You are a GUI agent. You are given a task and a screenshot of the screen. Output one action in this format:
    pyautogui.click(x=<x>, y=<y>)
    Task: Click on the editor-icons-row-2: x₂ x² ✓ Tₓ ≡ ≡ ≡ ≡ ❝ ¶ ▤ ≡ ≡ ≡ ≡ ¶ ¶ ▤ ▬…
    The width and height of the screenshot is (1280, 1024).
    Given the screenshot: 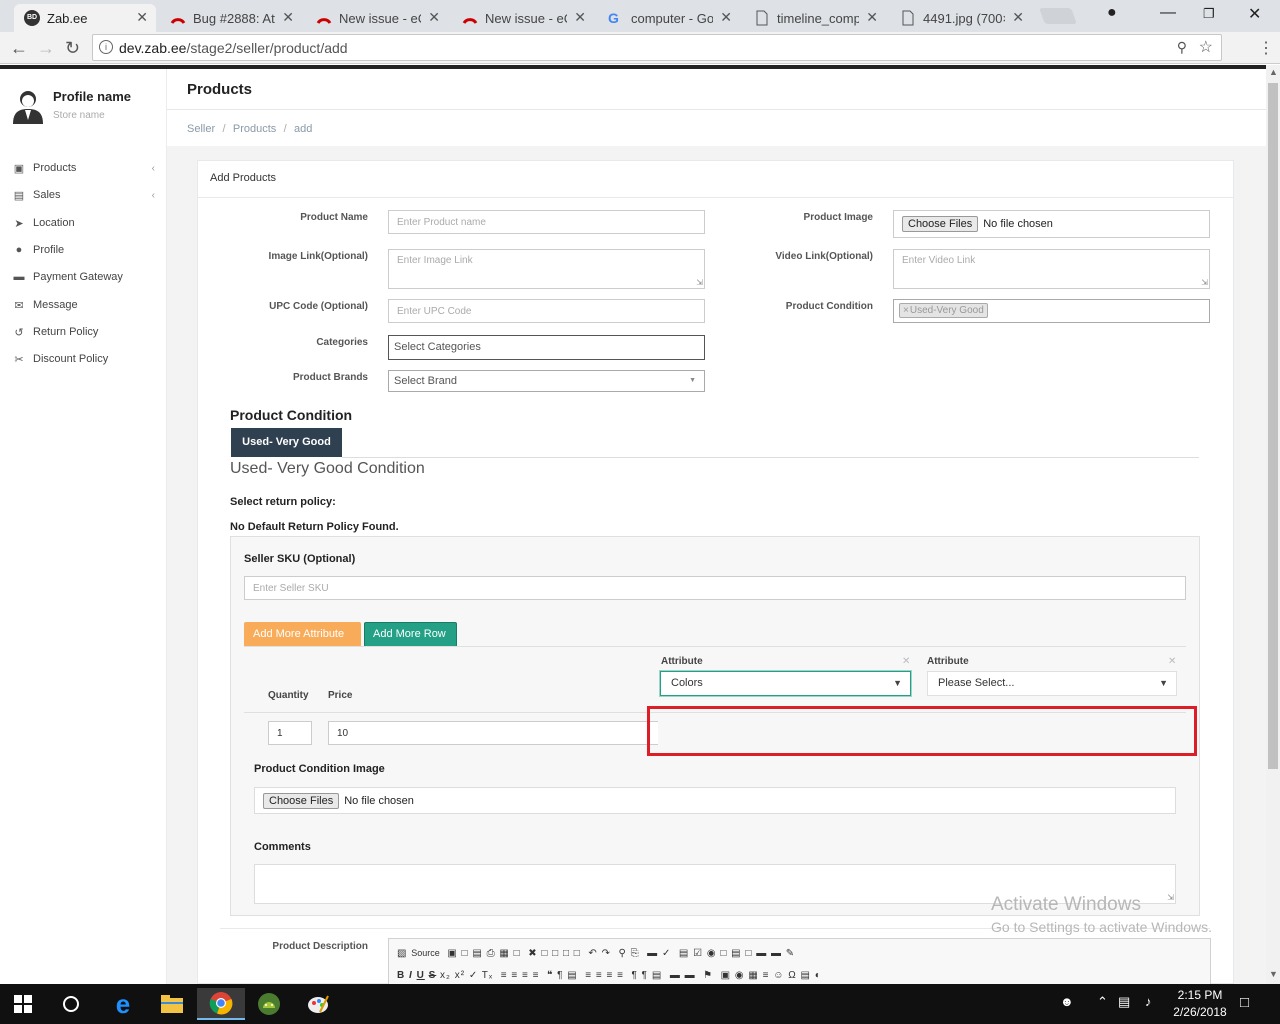 What is the action you would take?
    pyautogui.click(x=631, y=975)
    